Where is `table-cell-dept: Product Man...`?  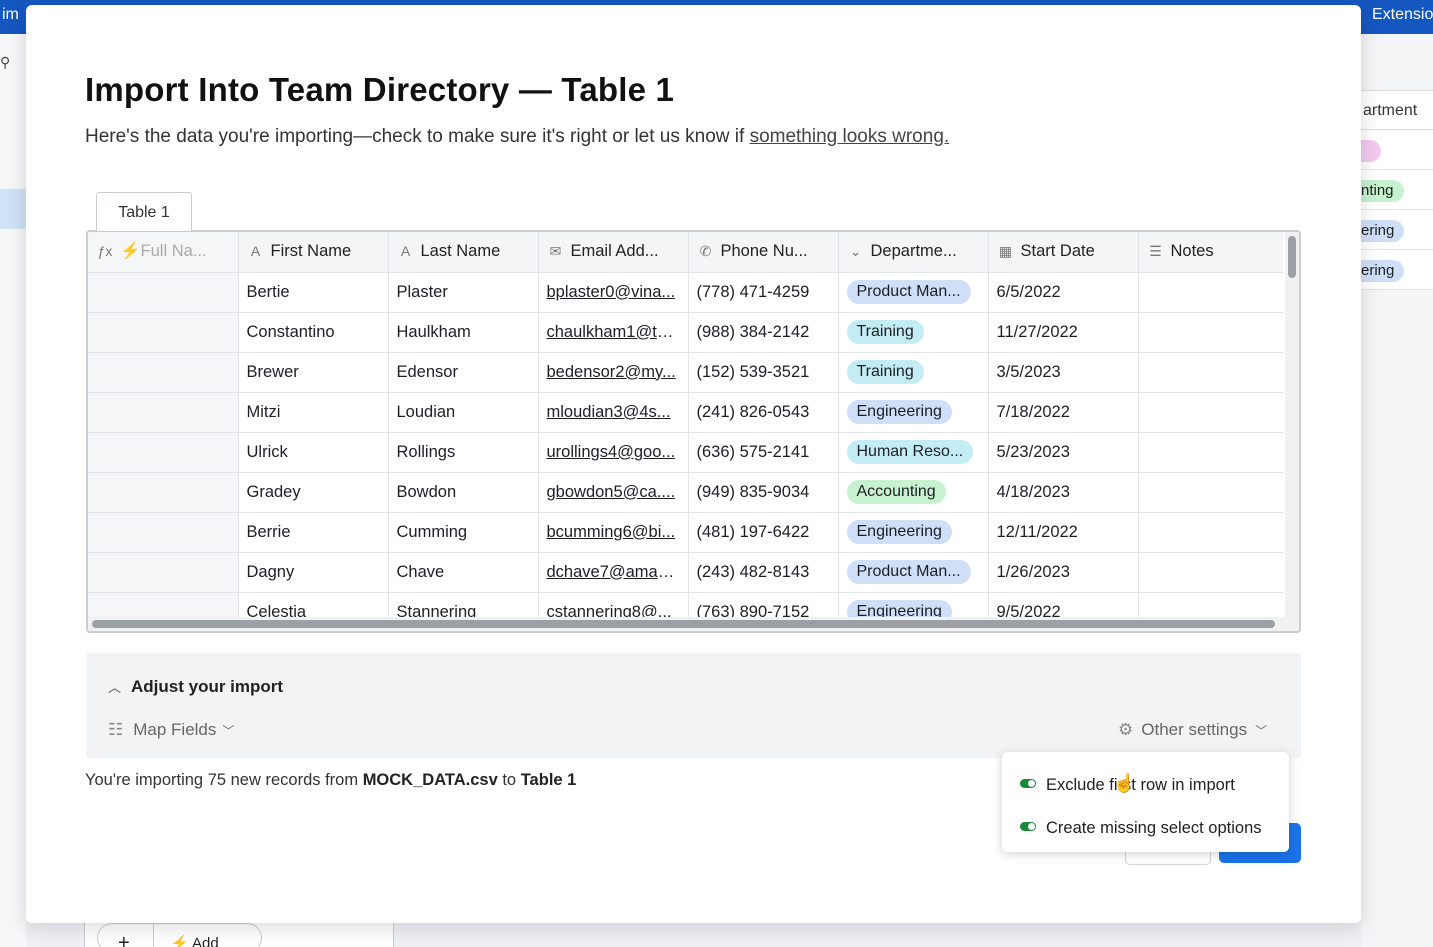 table-cell-dept: Product Man... is located at coordinates (913, 572).